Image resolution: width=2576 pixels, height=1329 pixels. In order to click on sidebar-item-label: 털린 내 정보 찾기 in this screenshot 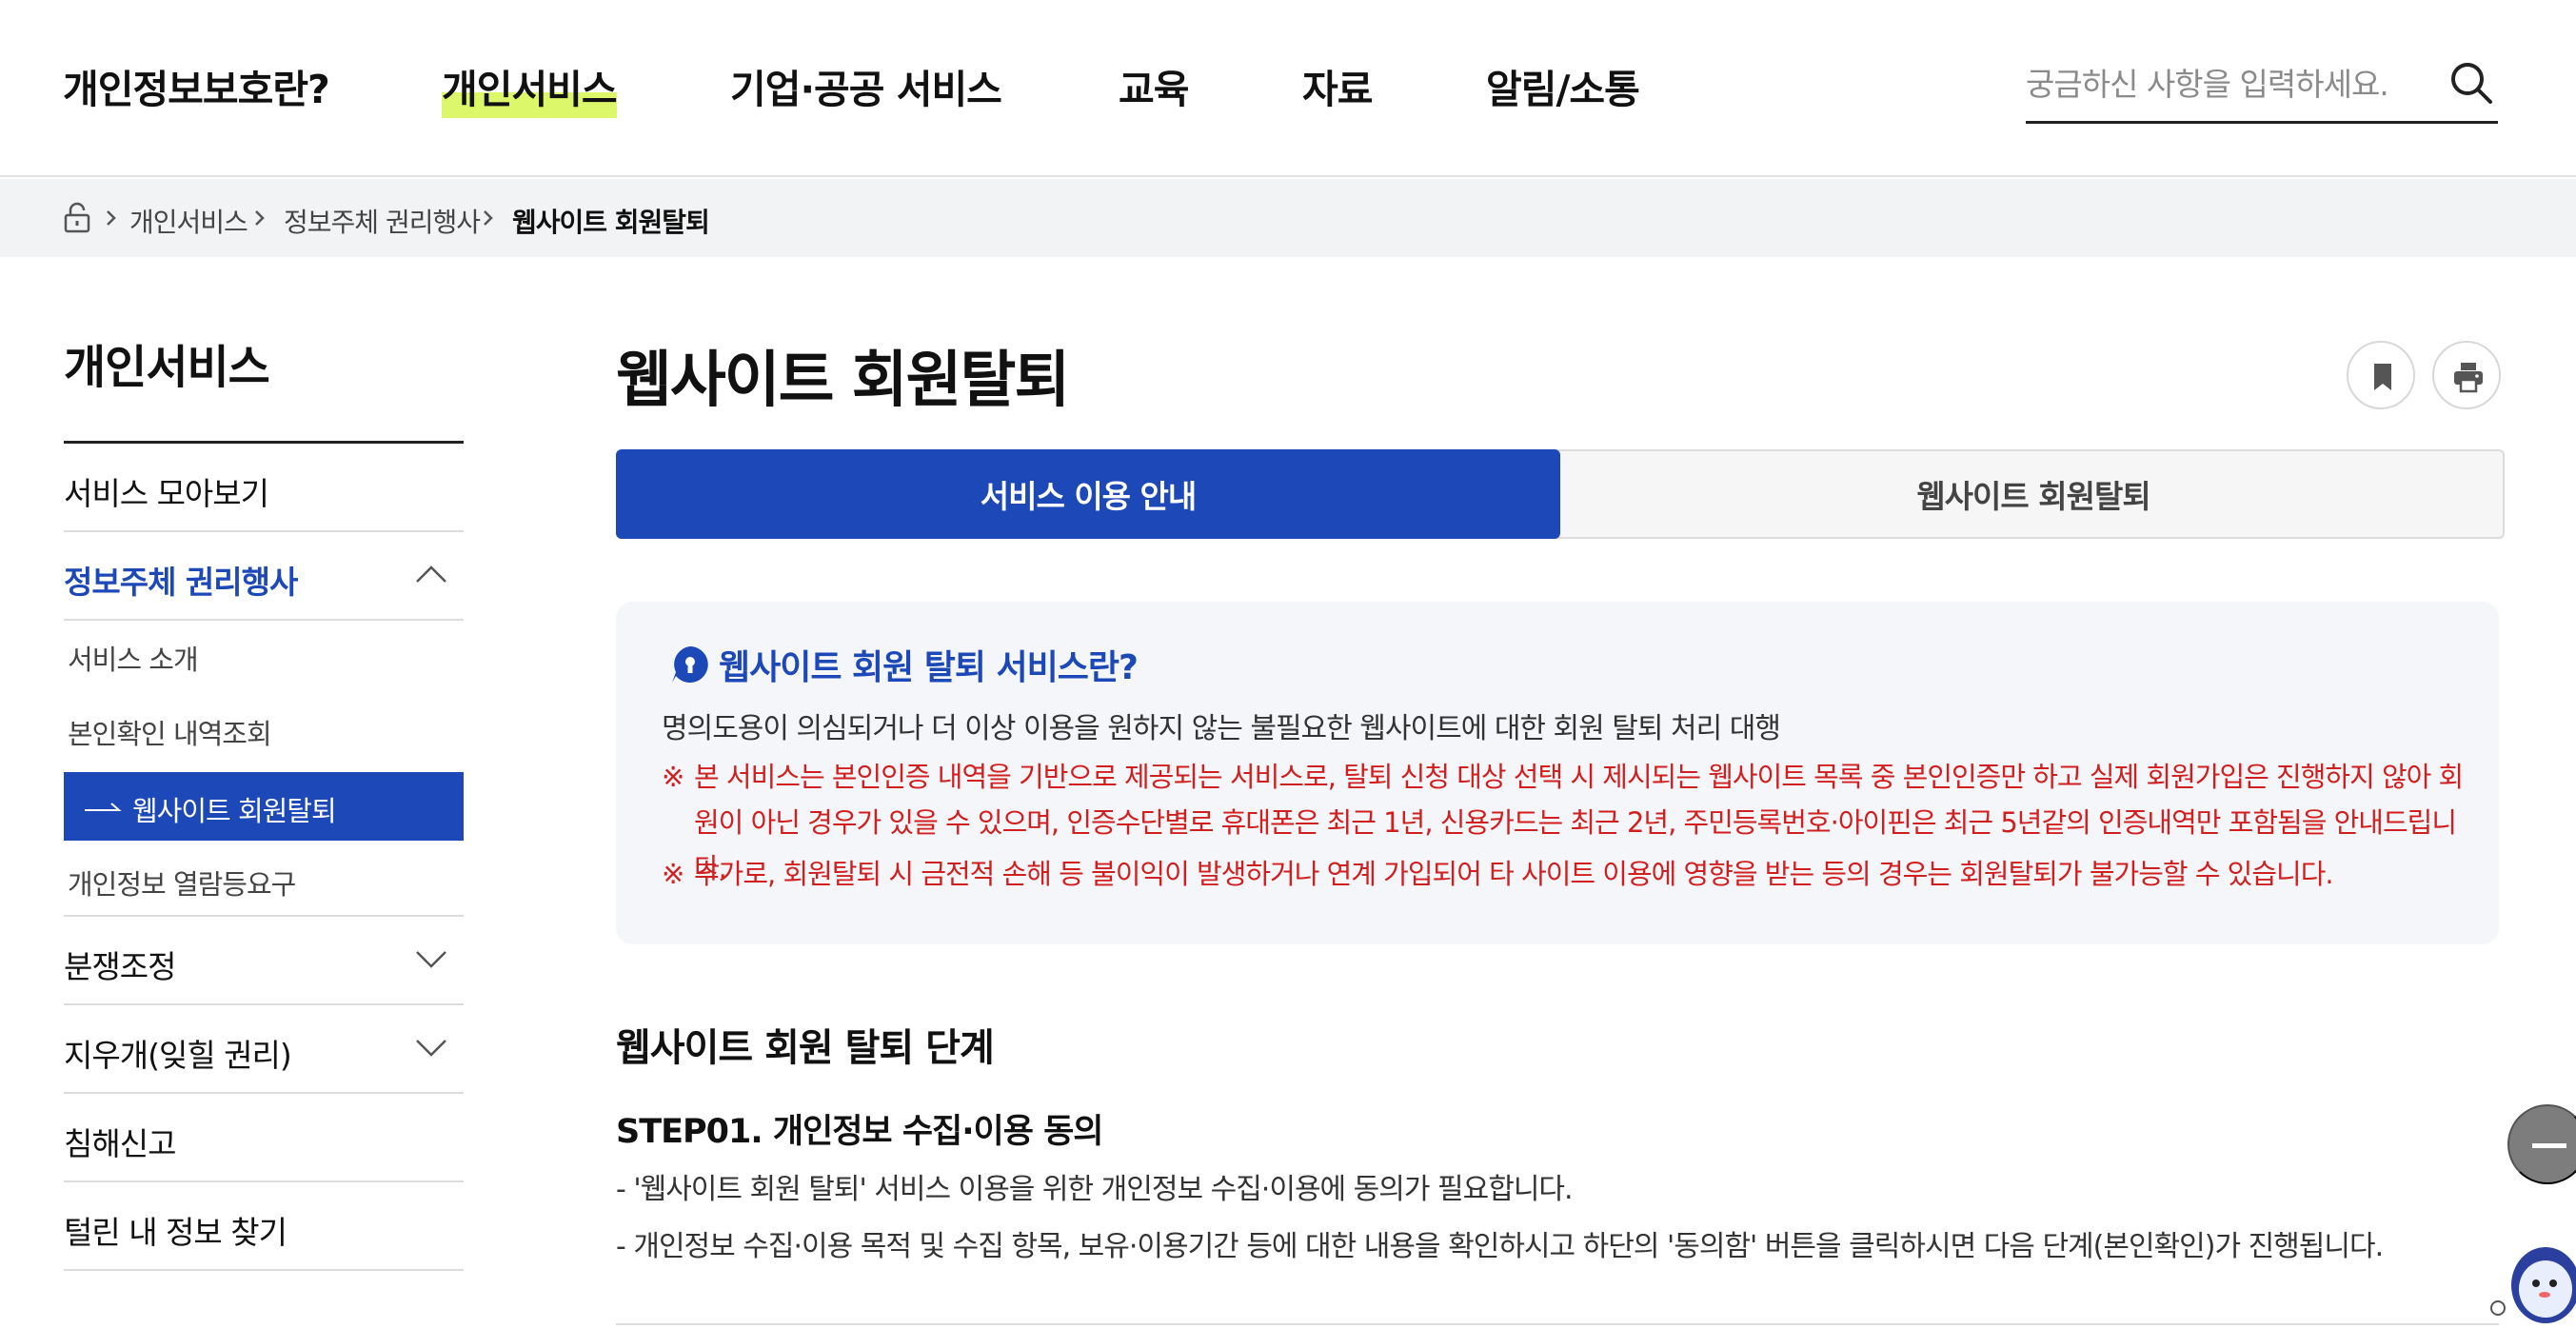, I will do `click(175, 1232)`.